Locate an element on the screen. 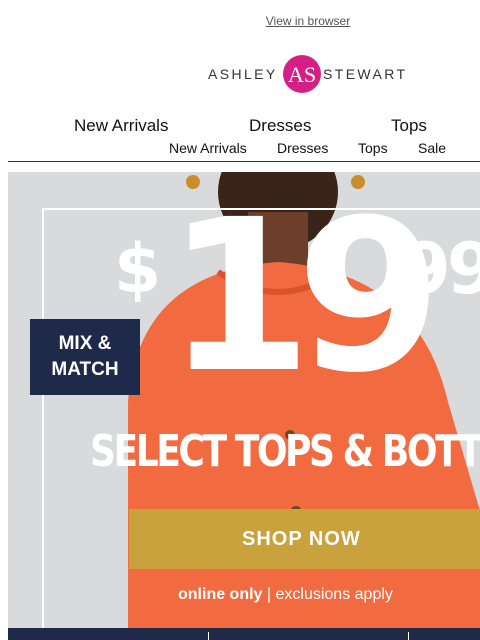 The image size is (480, 640). secondary-nav: New Arrivals Dresses Tops Sale is located at coordinates (240, 148).